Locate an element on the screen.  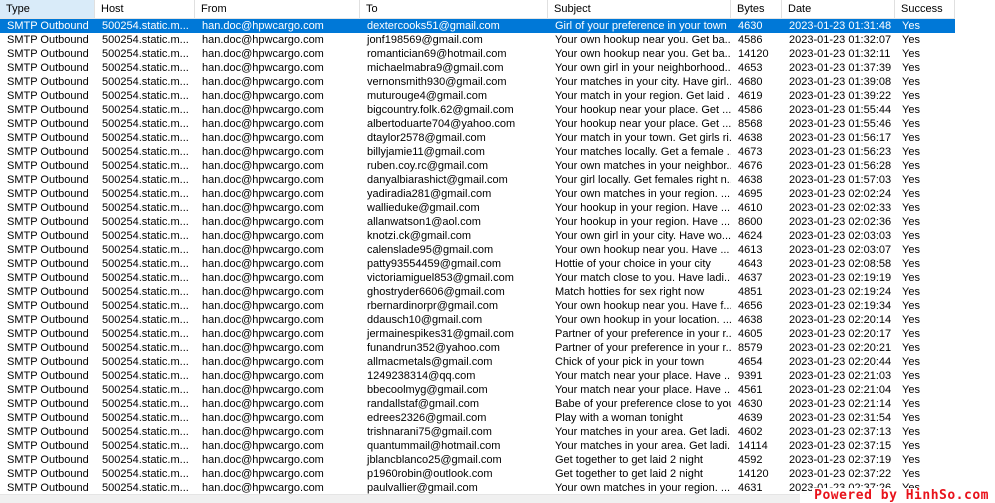
column-header-subject: Subject is located at coordinates (639, 9).